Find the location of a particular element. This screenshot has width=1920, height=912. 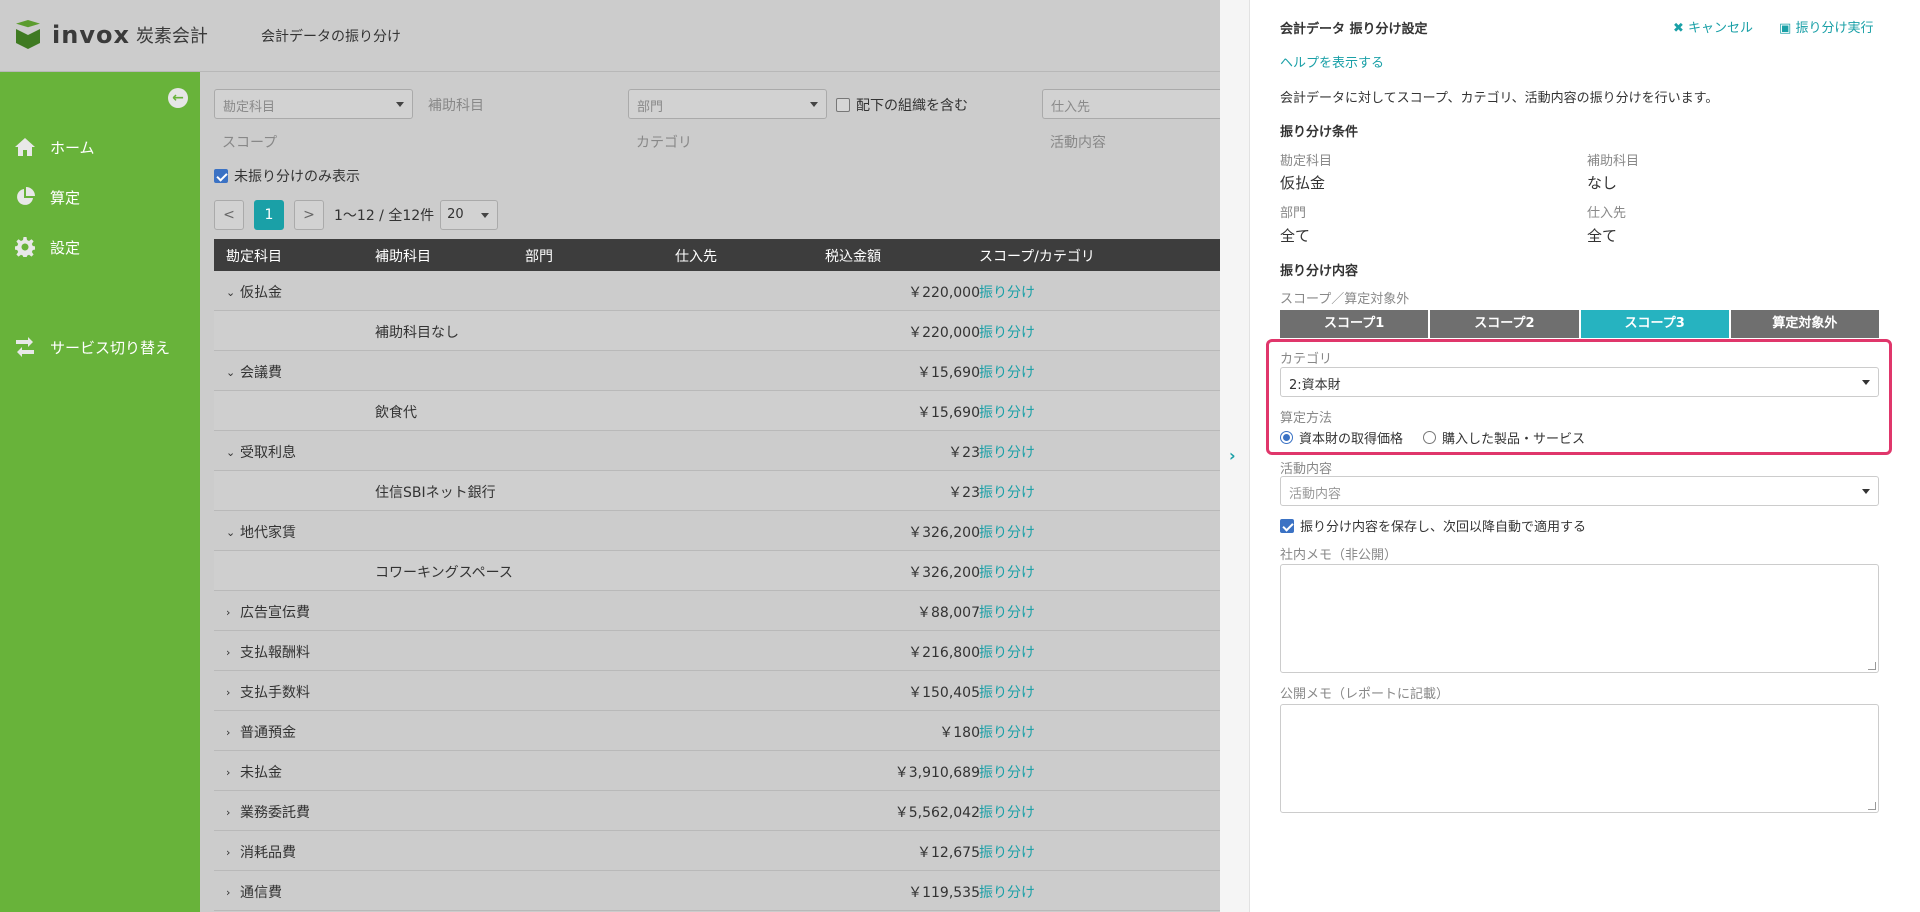

execute-button: ▣ 振り分け実行 is located at coordinates (1826, 26).